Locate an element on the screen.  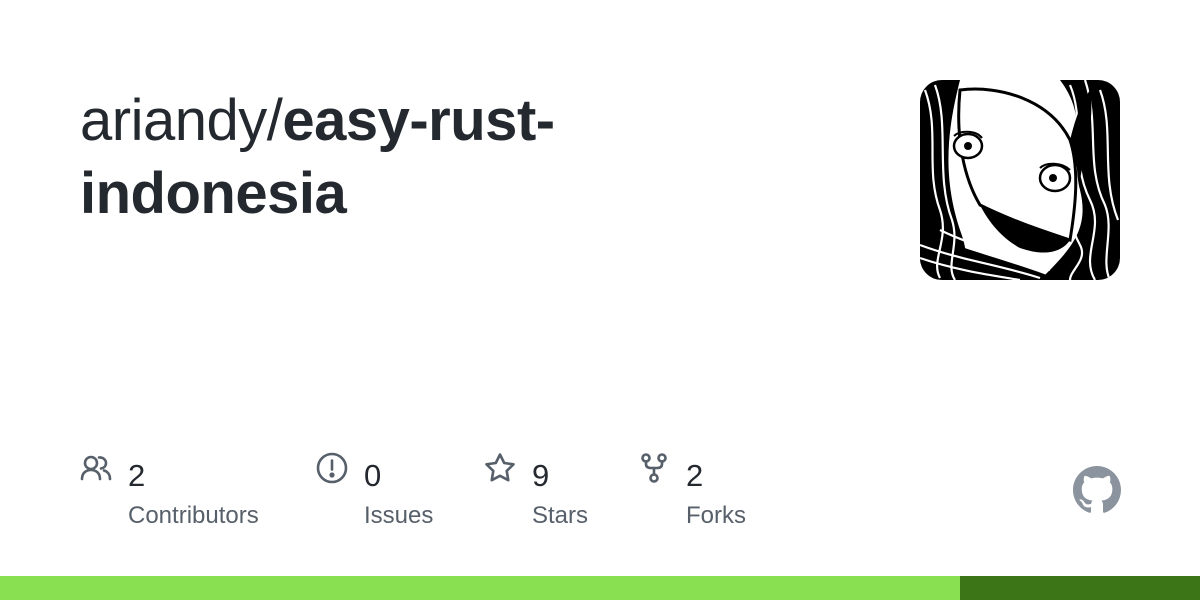
issues-label: Issues is located at coordinates (399, 515).